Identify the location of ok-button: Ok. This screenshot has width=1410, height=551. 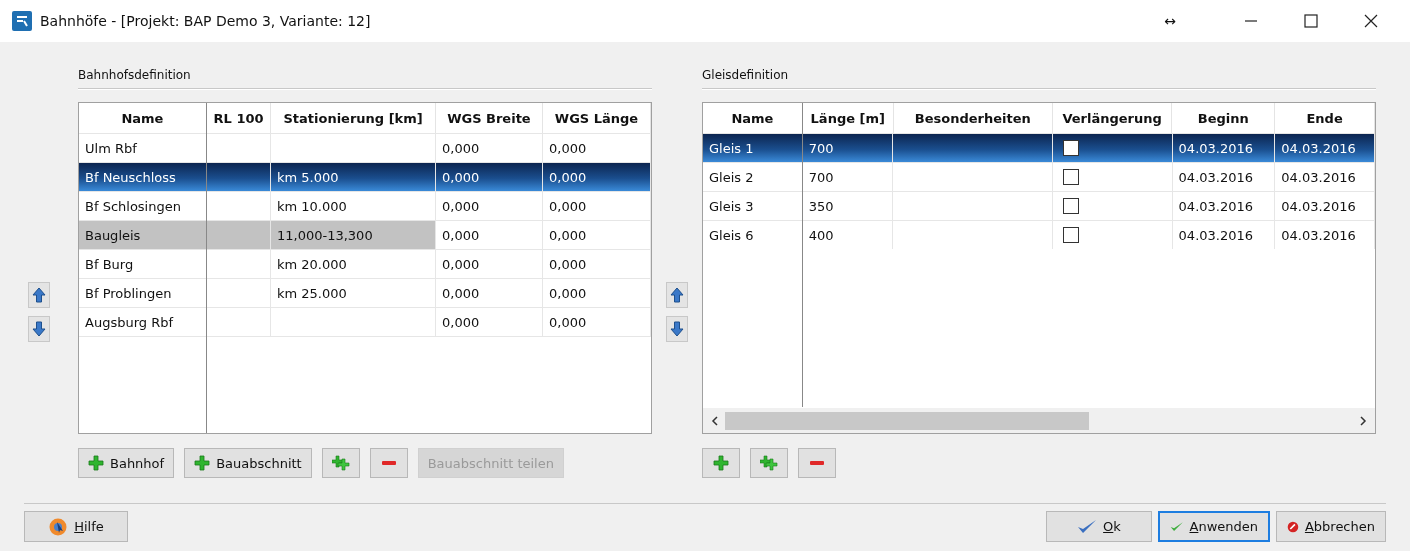
(1099, 526).